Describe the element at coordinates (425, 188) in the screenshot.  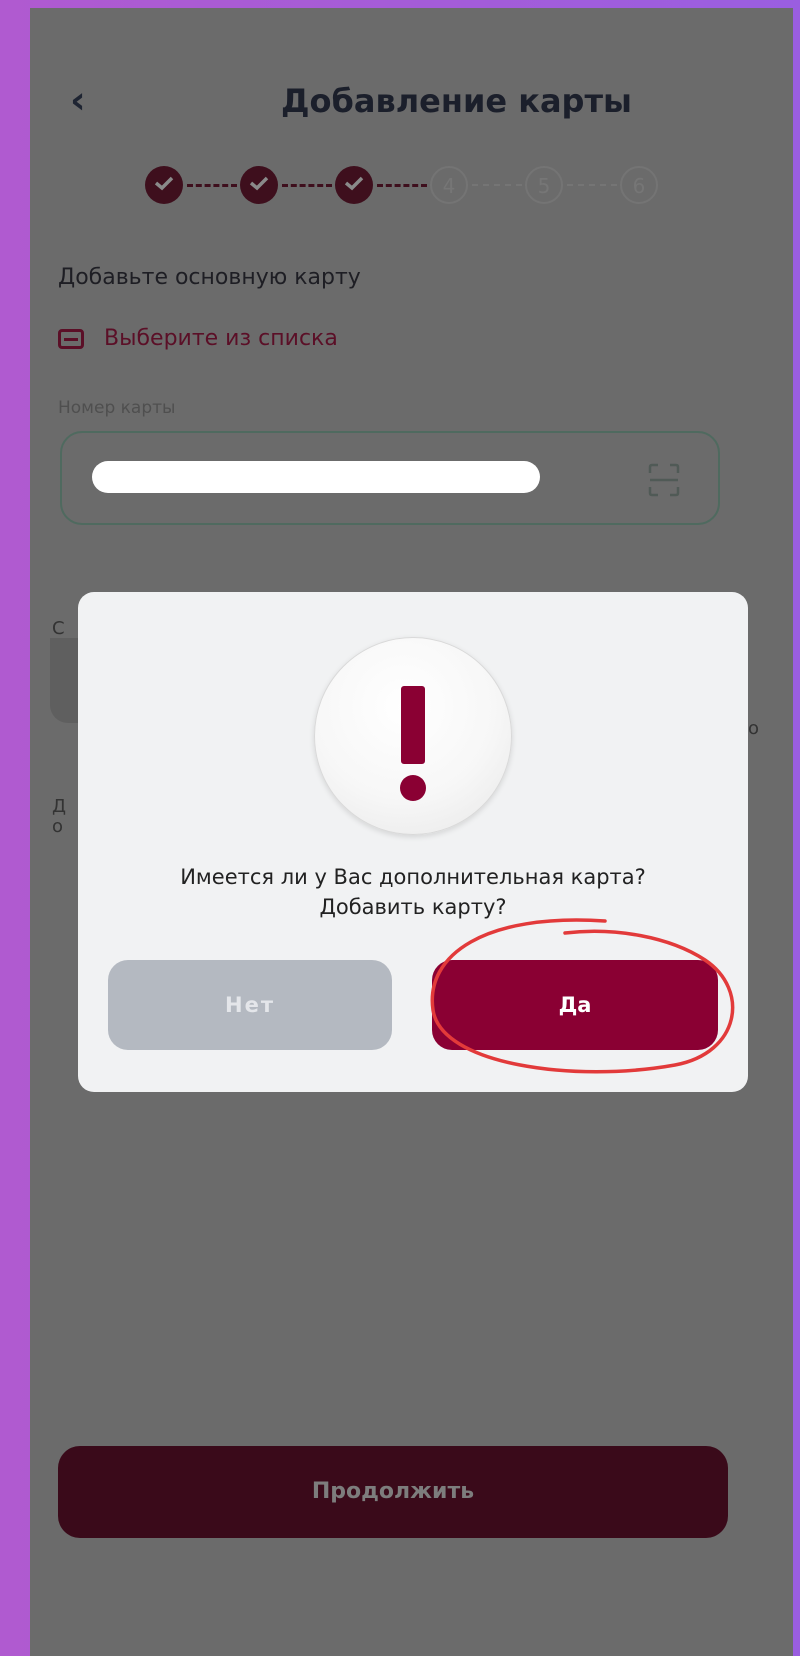
I see `stepper: 4 5 6` at that location.